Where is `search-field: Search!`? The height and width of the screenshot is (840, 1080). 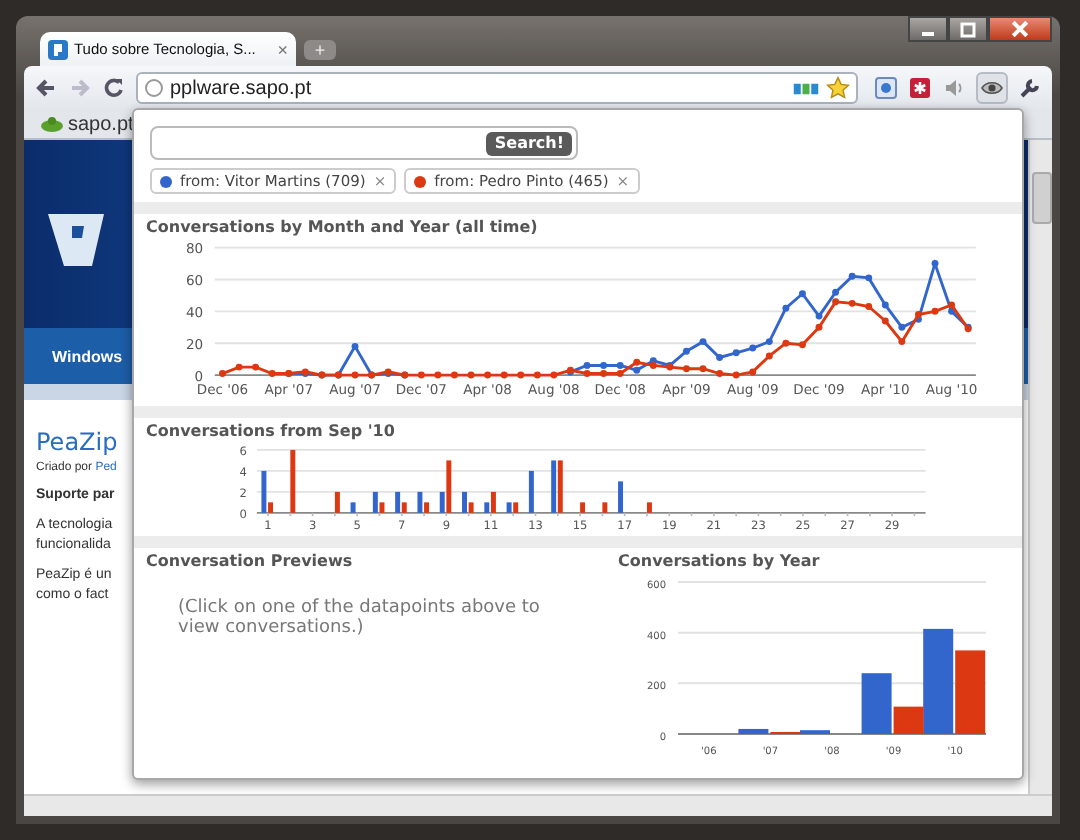
search-field: Search! is located at coordinates (364, 143).